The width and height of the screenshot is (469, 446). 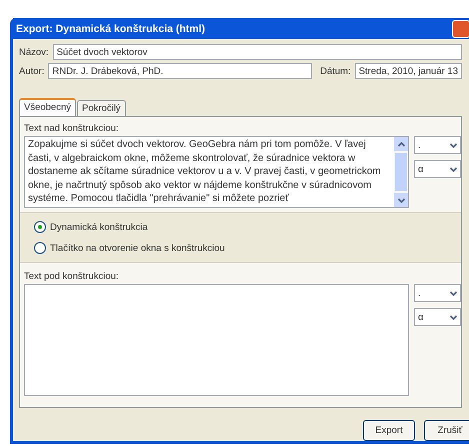 What do you see at coordinates (446, 430) in the screenshot?
I see `dialog-button: Zrušiť` at bounding box center [446, 430].